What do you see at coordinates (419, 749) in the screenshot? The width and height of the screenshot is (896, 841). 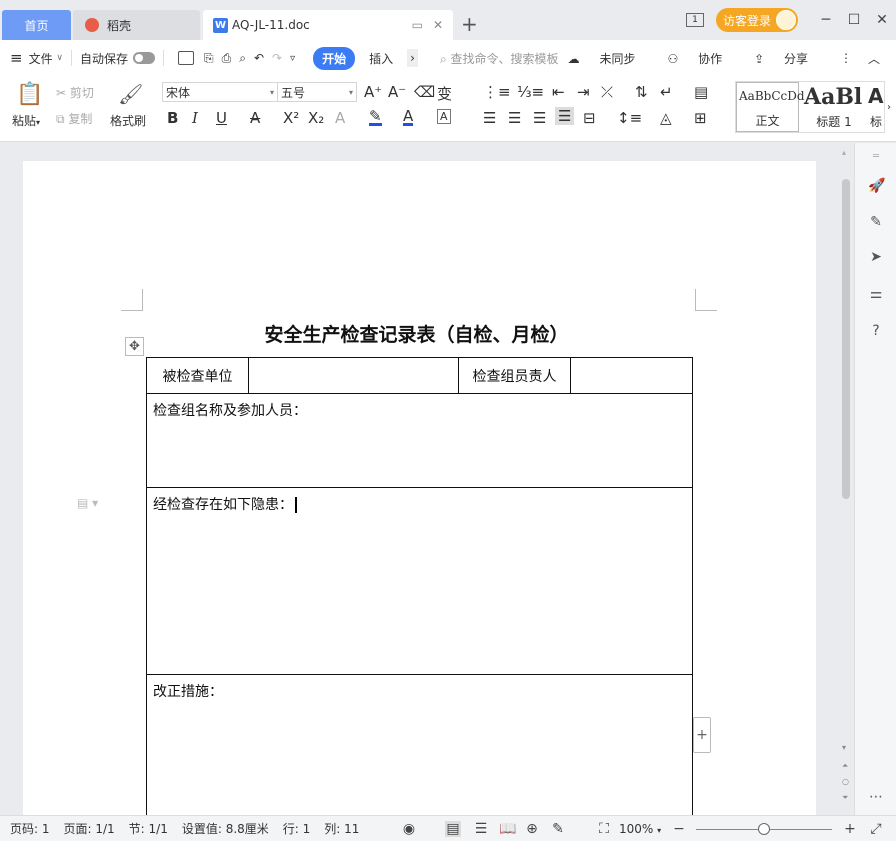 I see `measures-cell: 改正措施：` at bounding box center [419, 749].